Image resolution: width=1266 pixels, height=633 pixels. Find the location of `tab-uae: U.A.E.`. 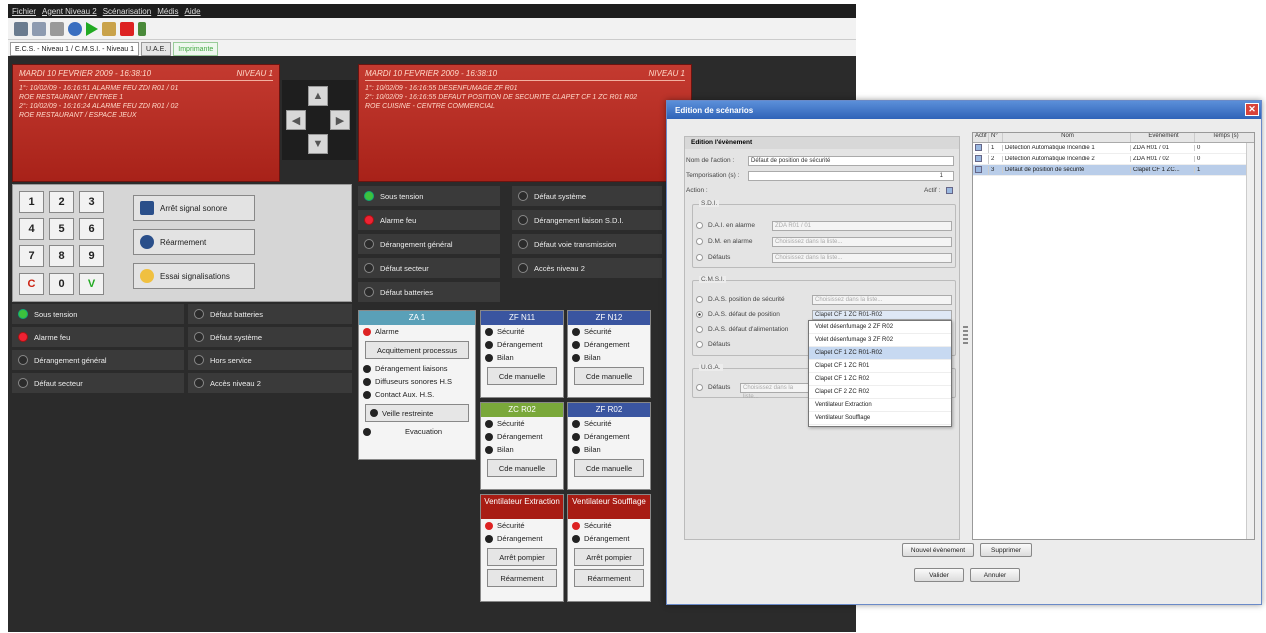

tab-uae: U.A.E. is located at coordinates (156, 49).